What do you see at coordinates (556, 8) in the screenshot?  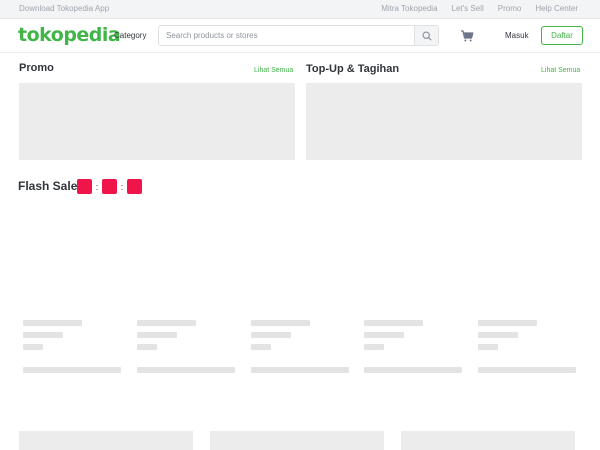 I see `top-link-help-center: Help Center` at bounding box center [556, 8].